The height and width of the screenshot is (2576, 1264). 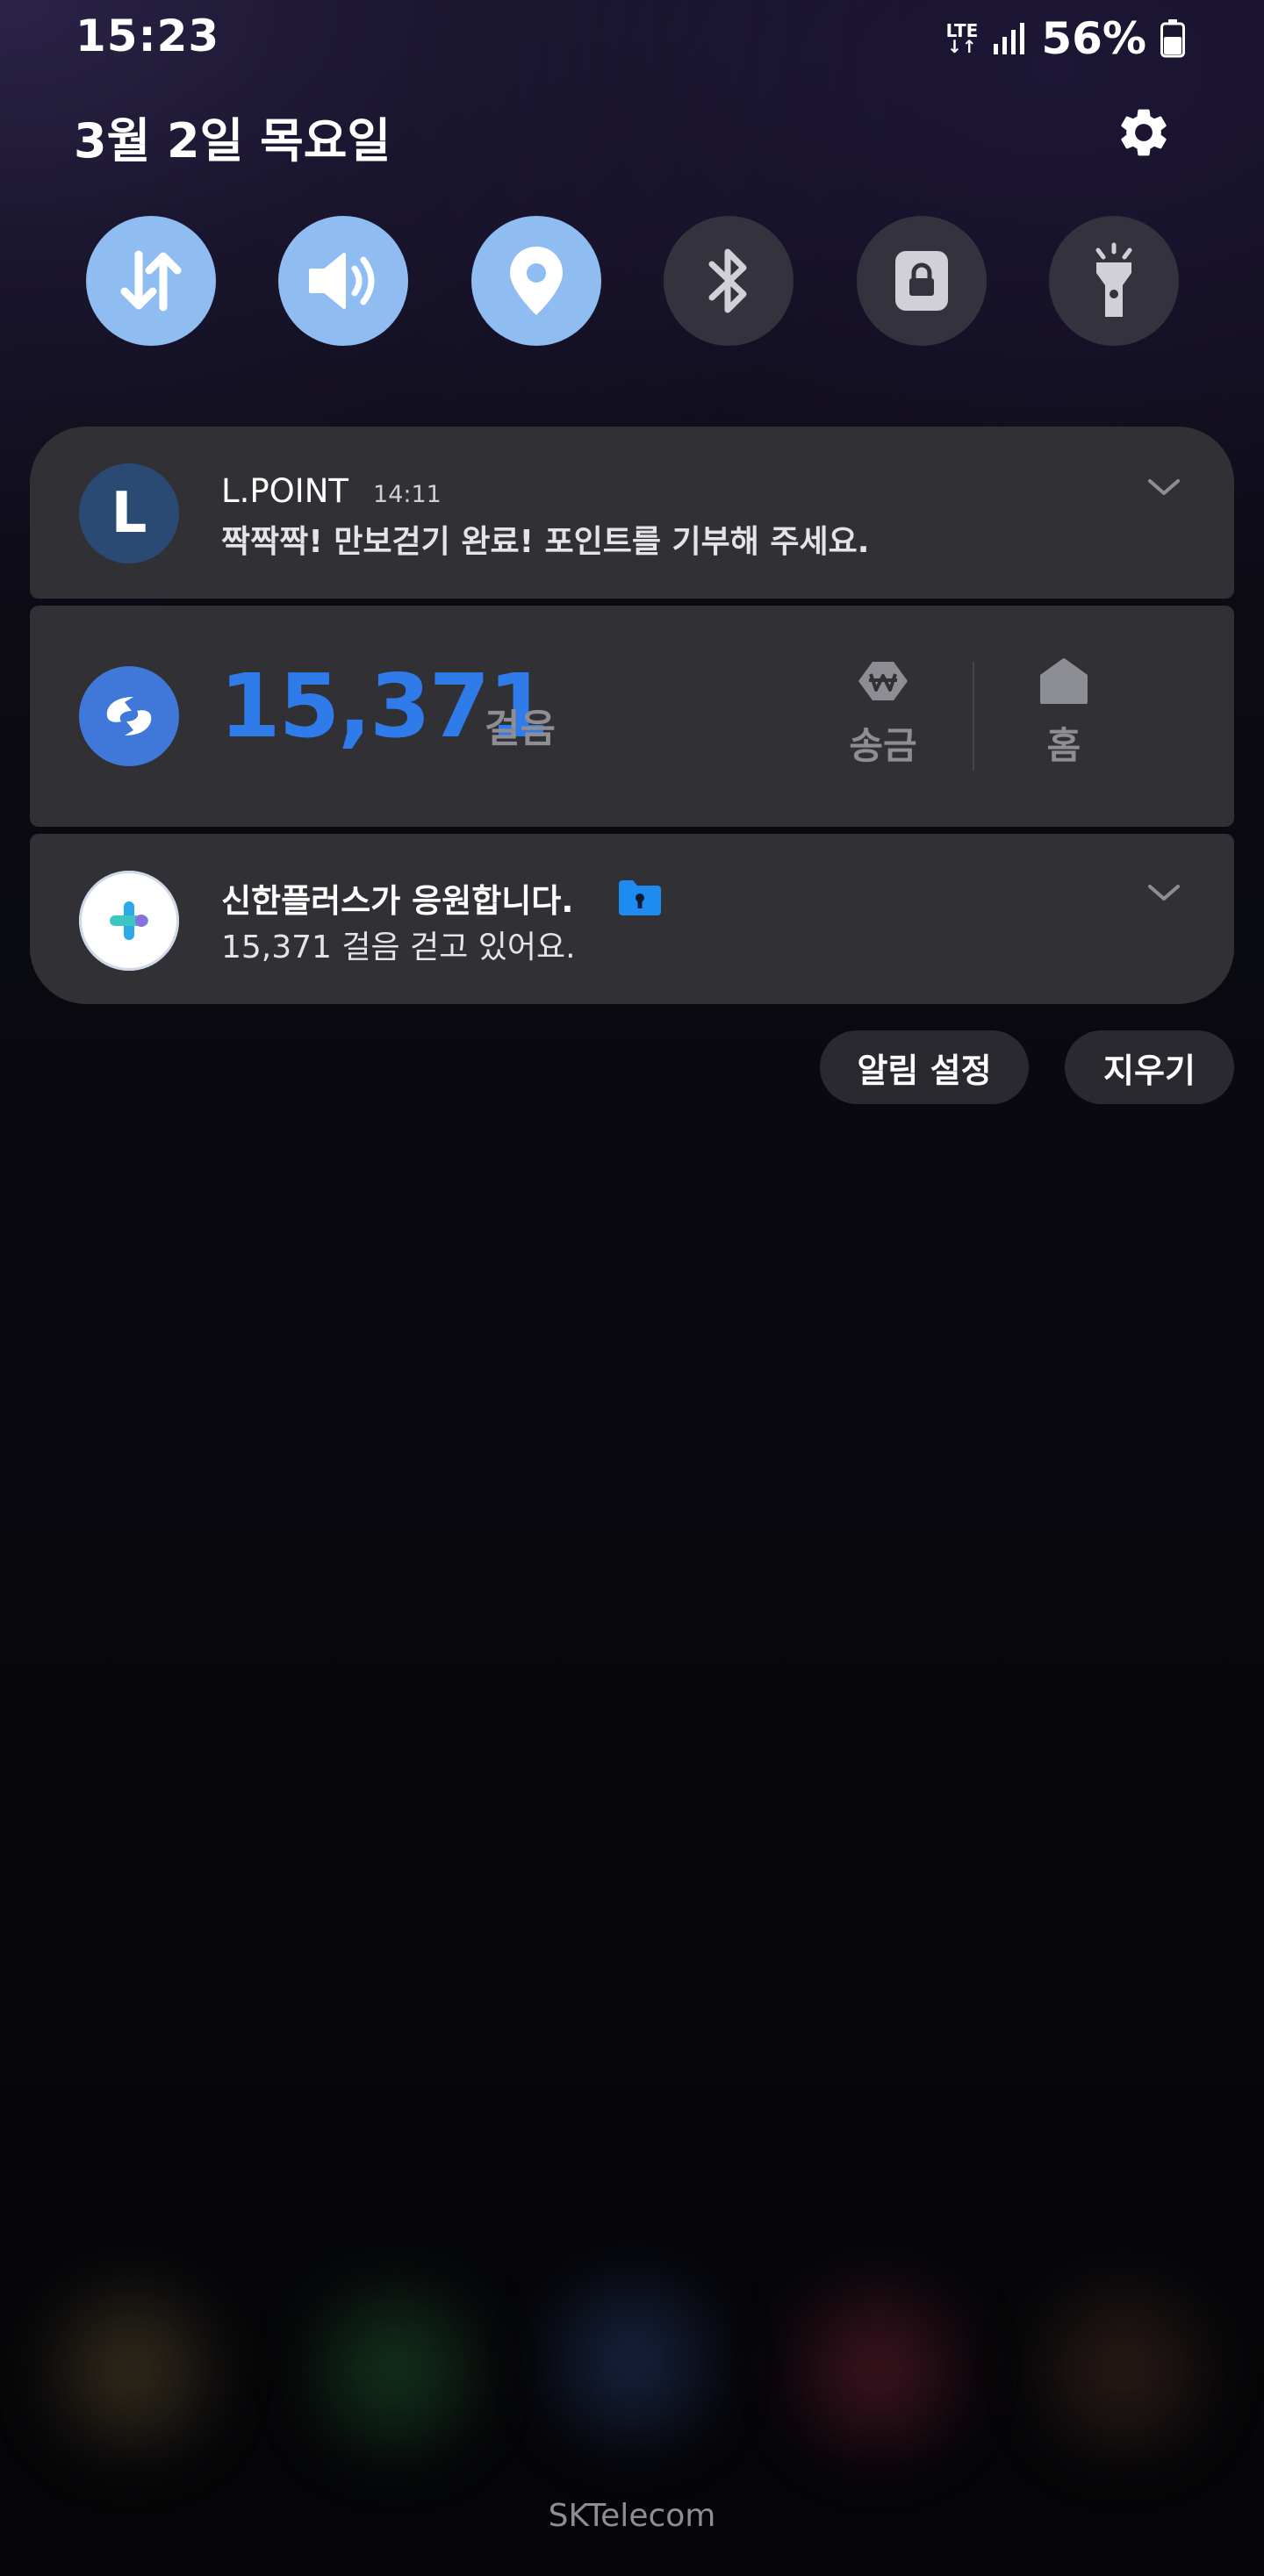 I want to click on battery-percent: 56%, so click(x=1093, y=39).